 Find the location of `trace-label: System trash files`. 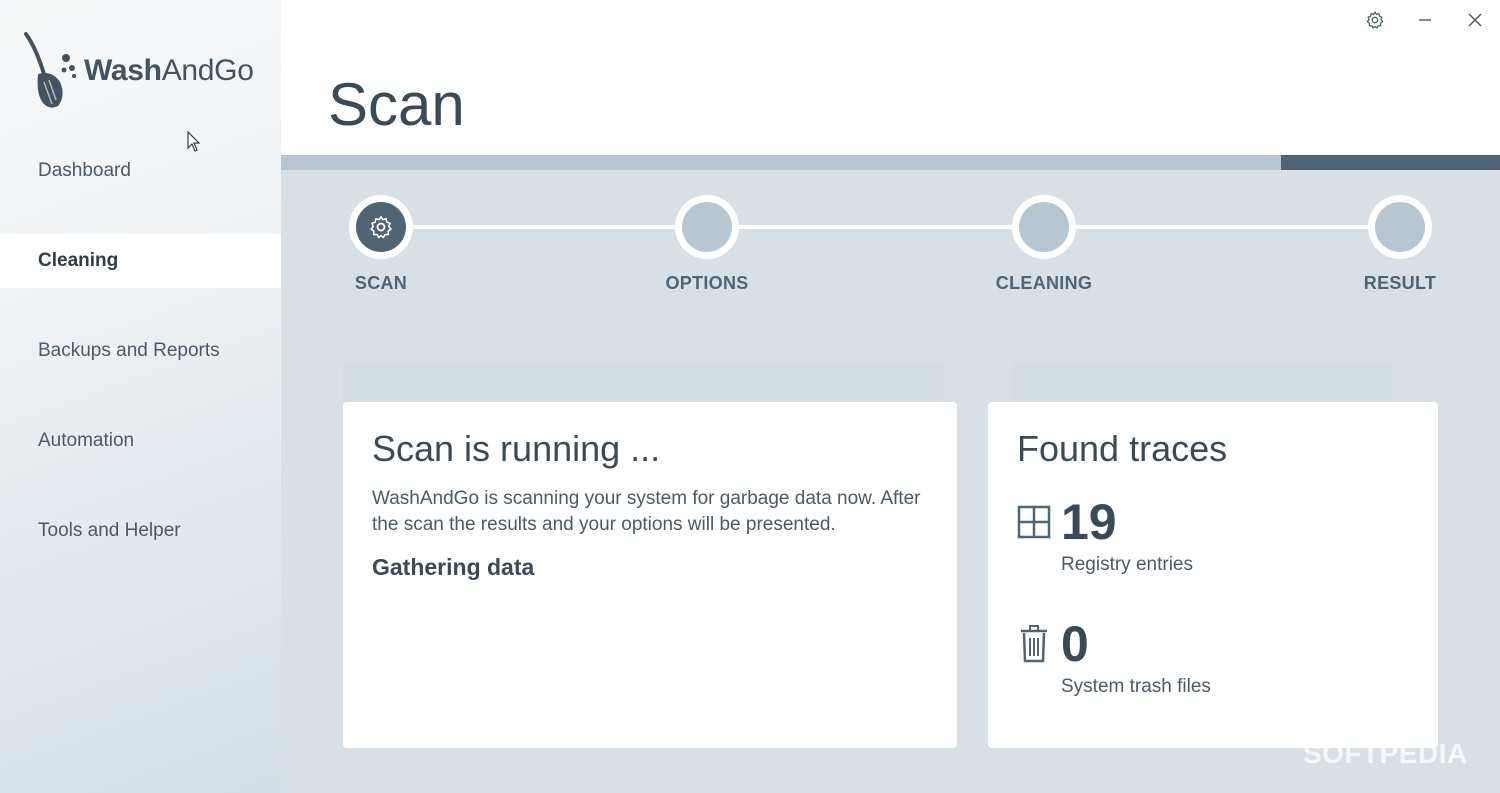

trace-label: System trash files is located at coordinates (1136, 686).